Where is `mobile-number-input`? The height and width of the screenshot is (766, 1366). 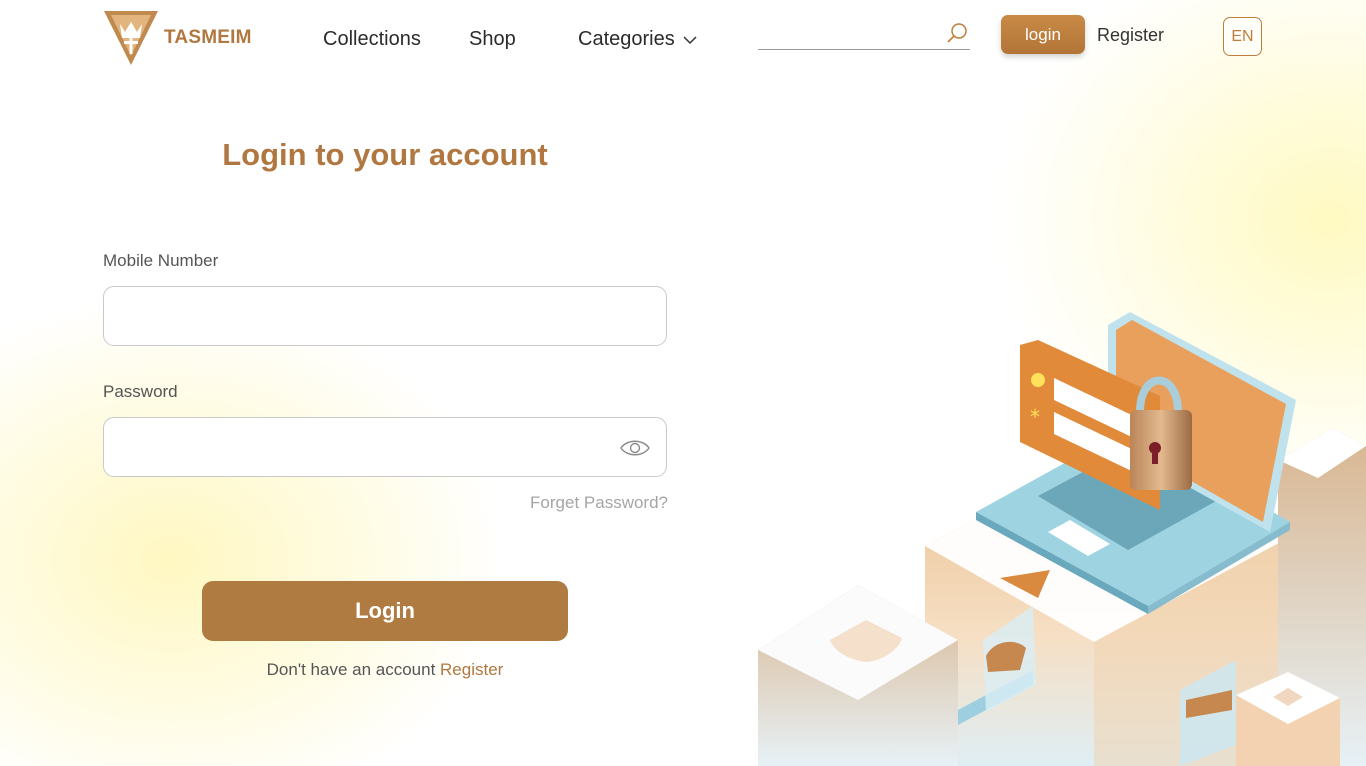
mobile-number-input is located at coordinates (385, 316).